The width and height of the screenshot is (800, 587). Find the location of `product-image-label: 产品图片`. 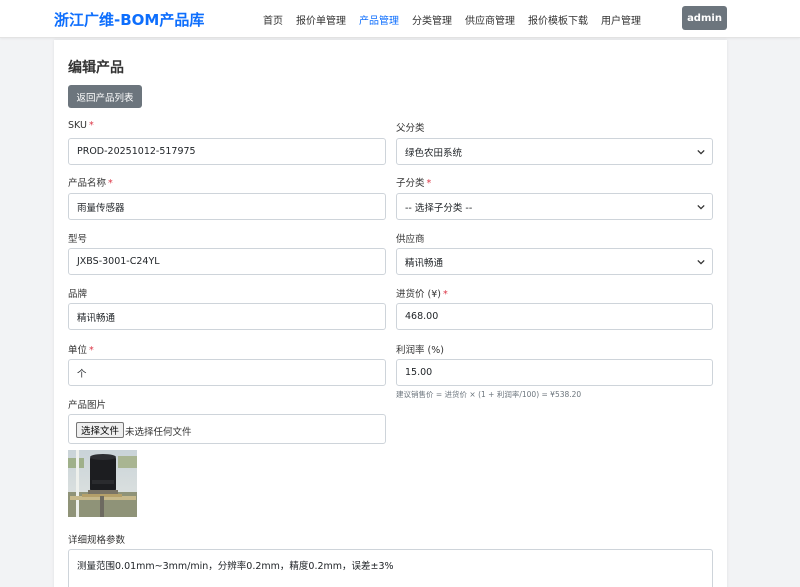

product-image-label: 产品图片 is located at coordinates (87, 405).